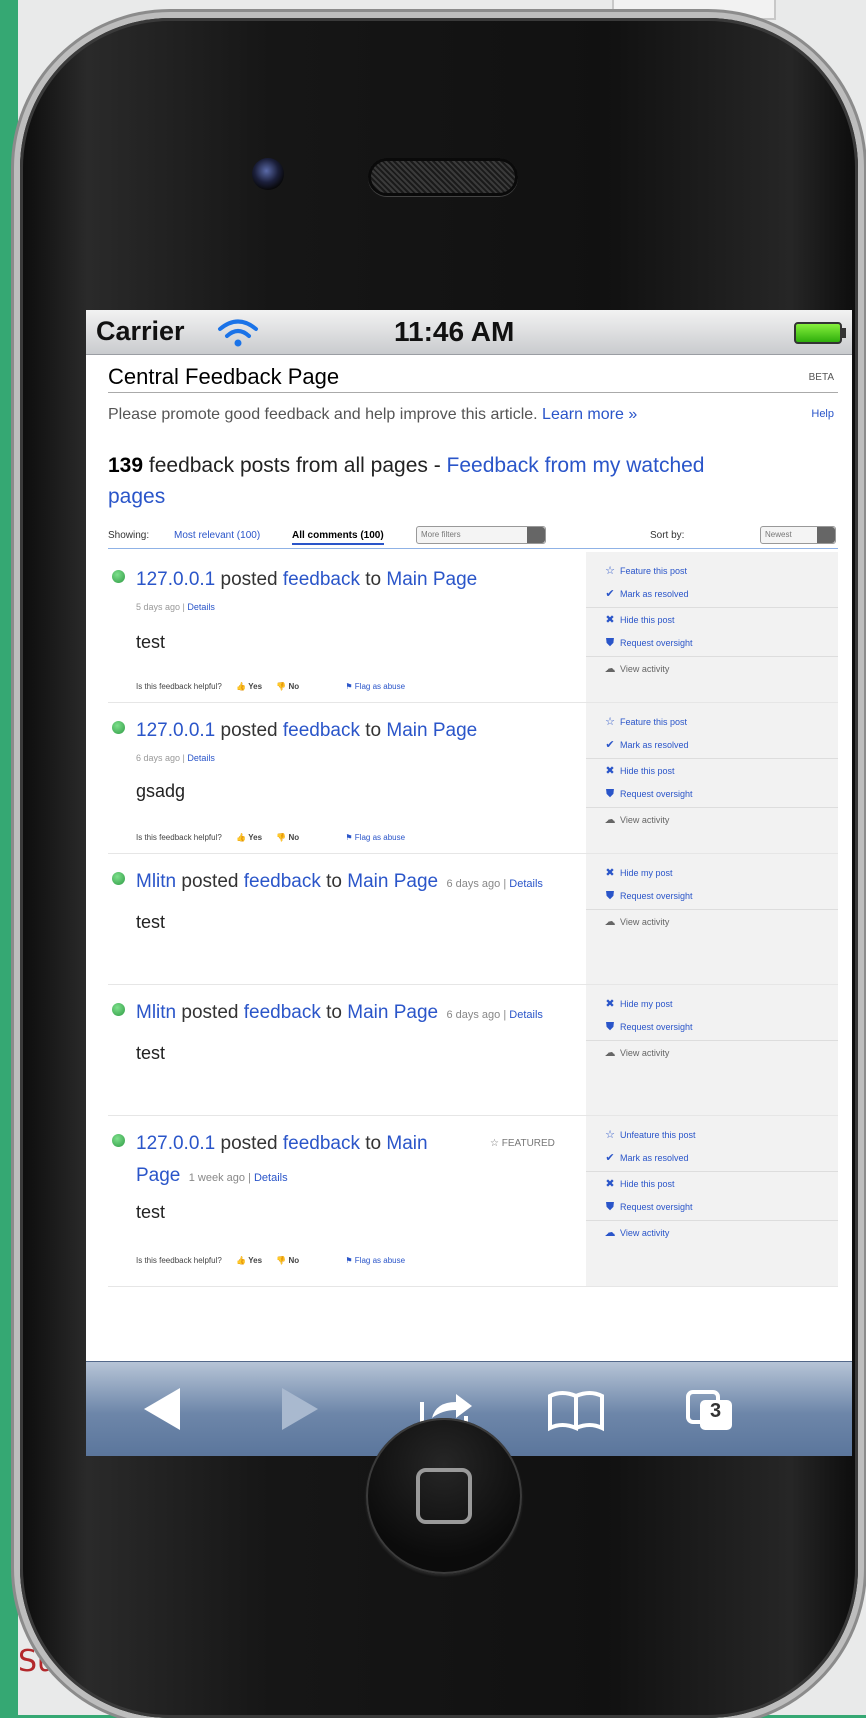  I want to click on tabs-button: 3, so click(711, 1410).